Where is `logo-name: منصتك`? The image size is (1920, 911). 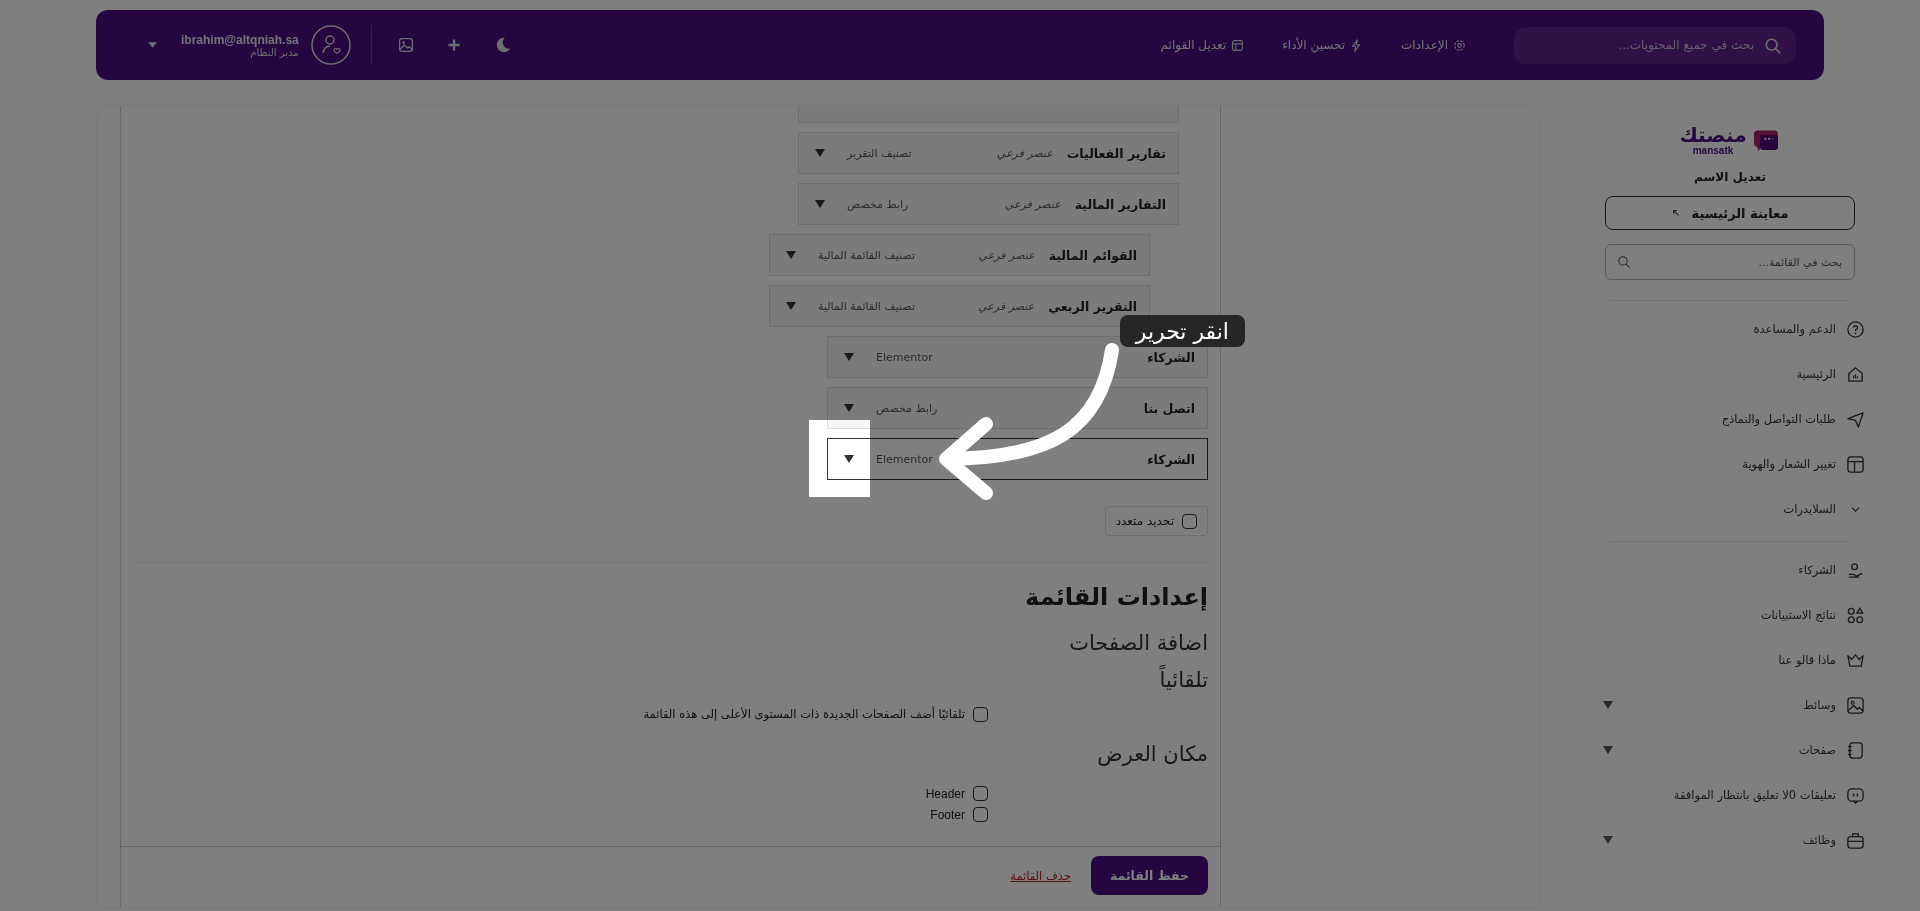
logo-name: منصتك is located at coordinates (1713, 135).